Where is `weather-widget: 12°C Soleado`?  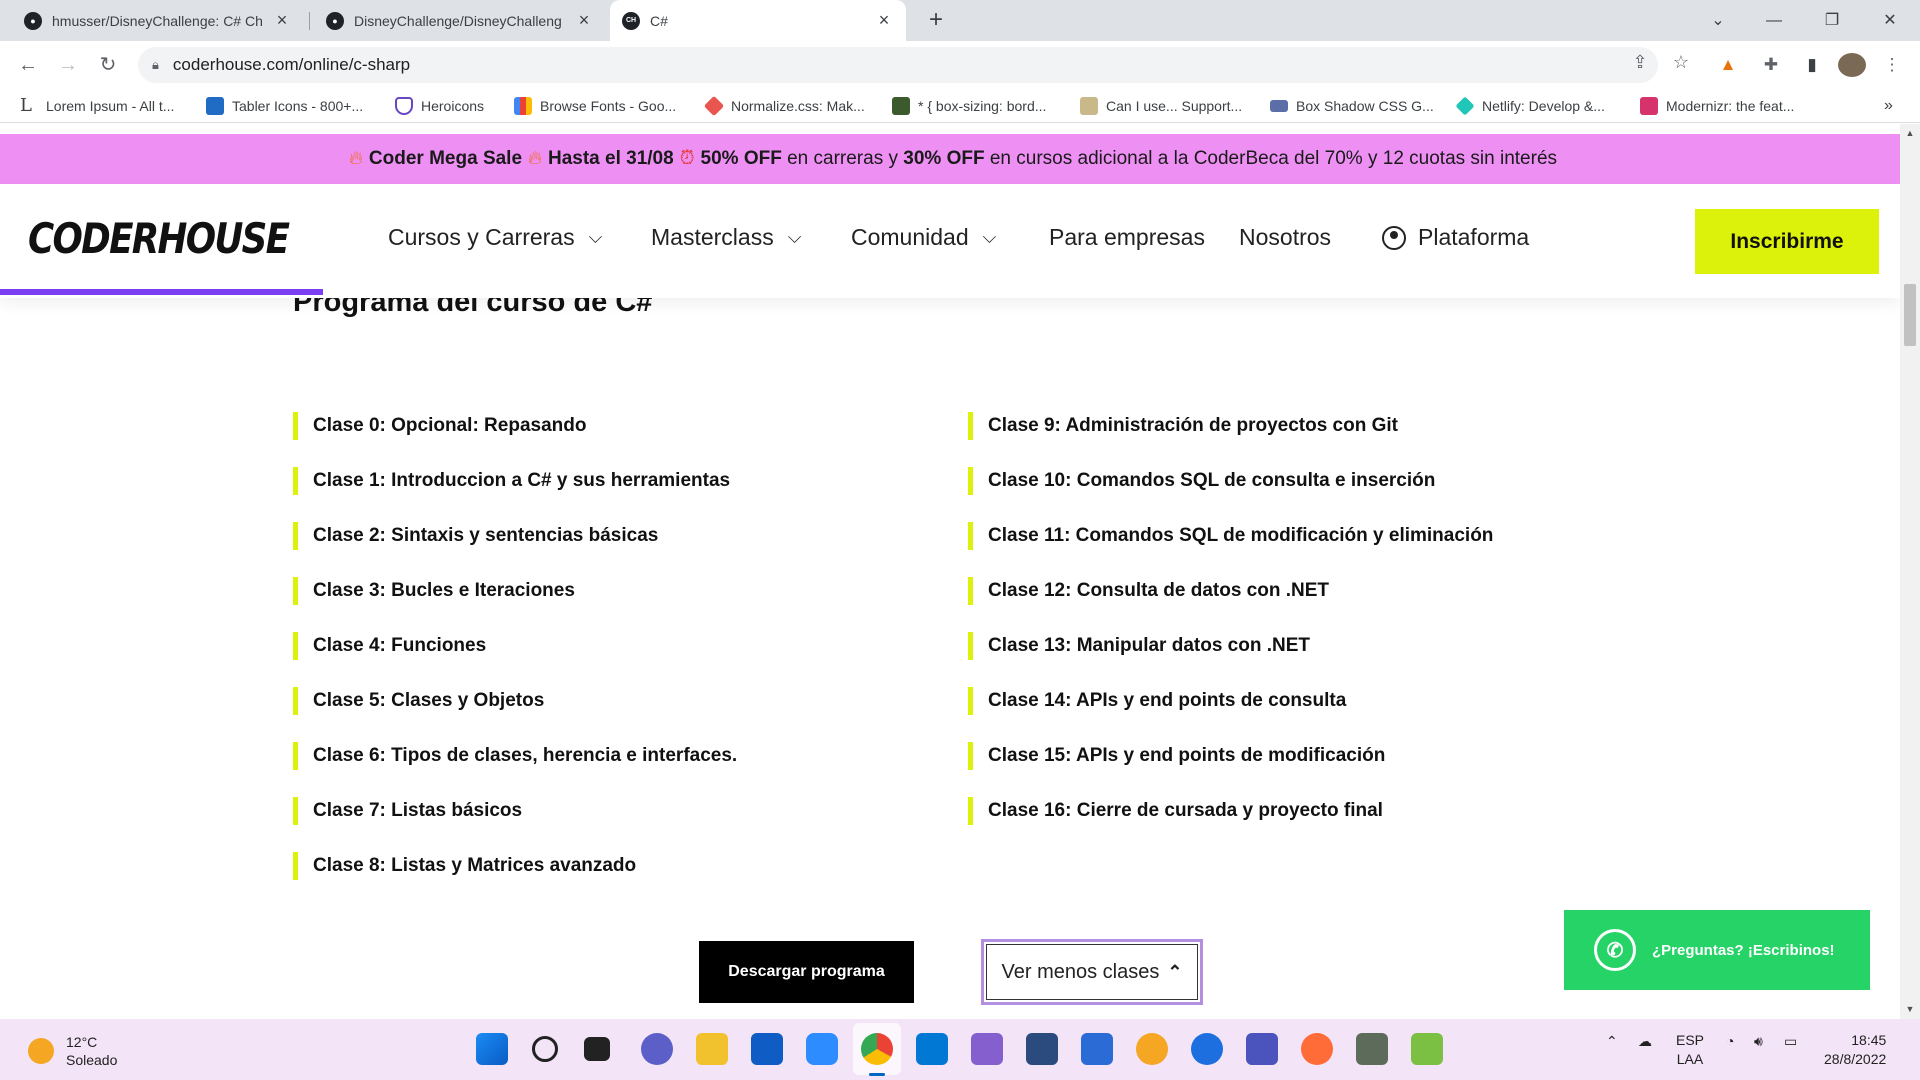 weather-widget: 12°C Soleado is located at coordinates (72, 1051).